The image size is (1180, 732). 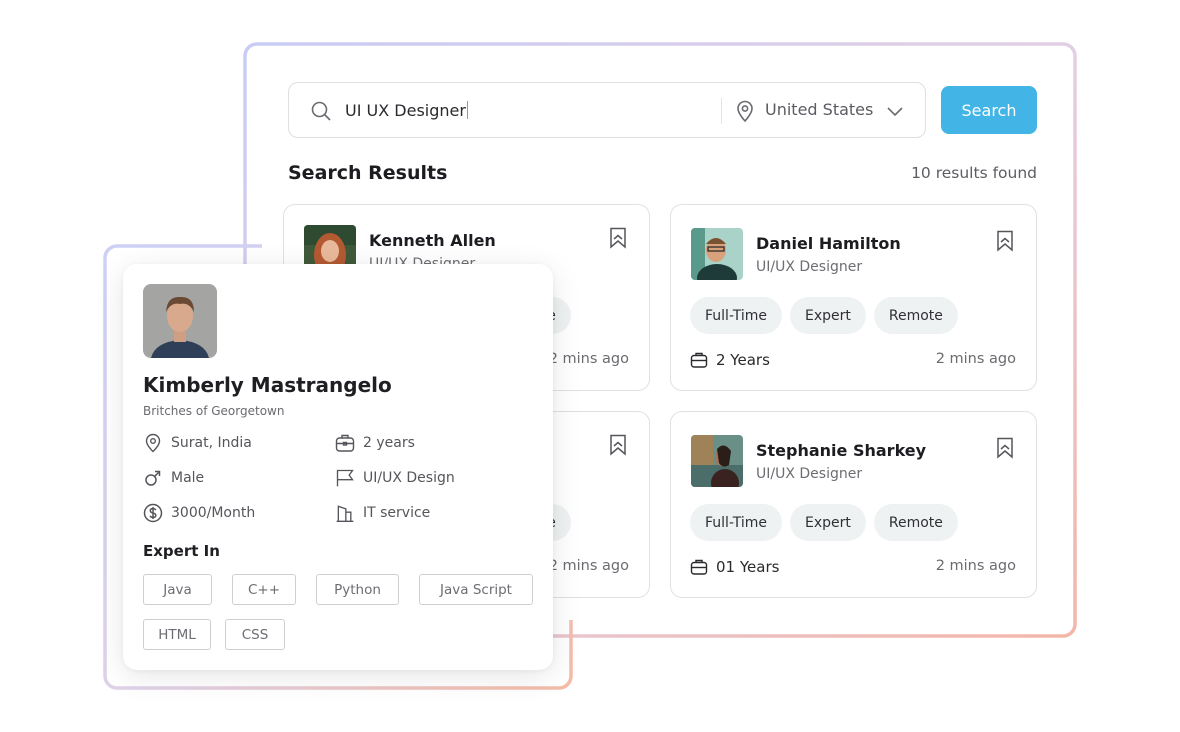 I want to click on search-bar: UI UX Designer United States, so click(x=607, y=110).